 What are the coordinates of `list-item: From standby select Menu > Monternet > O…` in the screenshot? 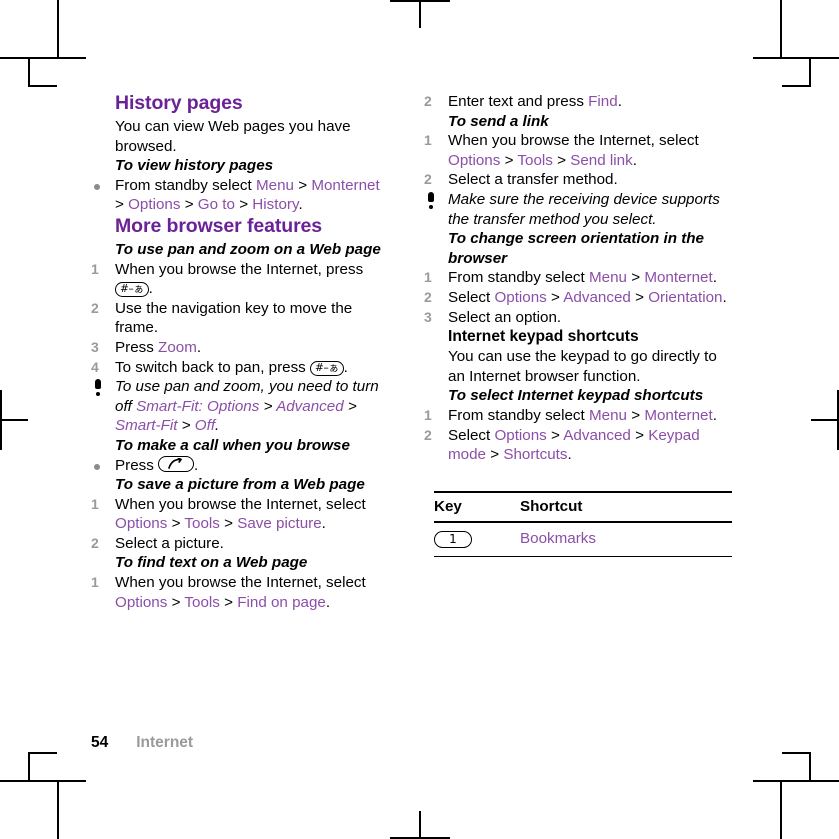 It's located at (241, 195).